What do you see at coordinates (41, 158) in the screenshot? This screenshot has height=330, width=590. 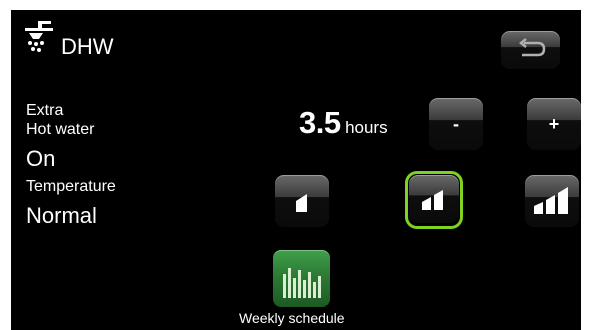 I see `extra-hot-water-status: On` at bounding box center [41, 158].